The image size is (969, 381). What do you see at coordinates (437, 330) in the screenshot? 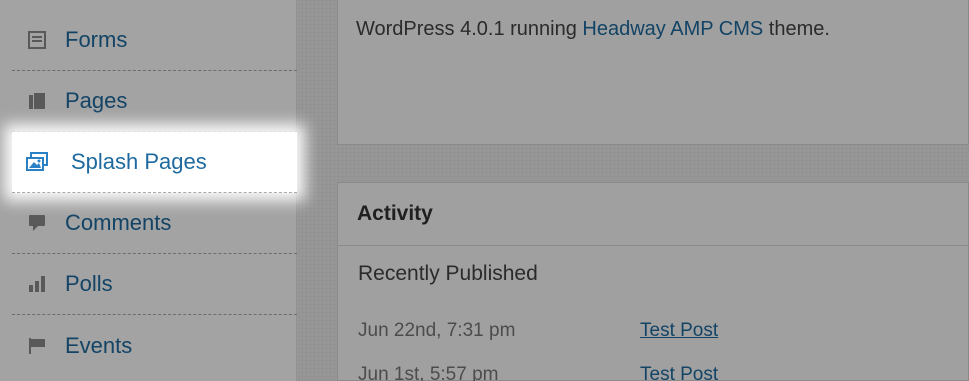
I see `post-date: Jun 22nd, 7:31 pm` at bounding box center [437, 330].